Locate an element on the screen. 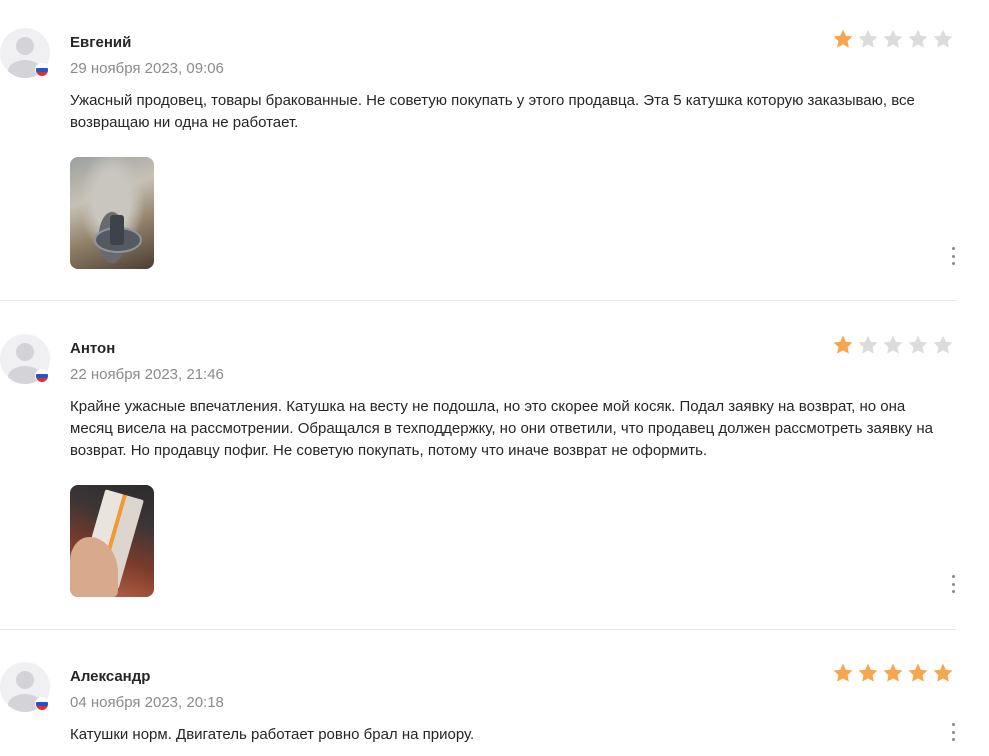 The height and width of the screenshot is (756, 989). author-name: Александр is located at coordinates (110, 676).